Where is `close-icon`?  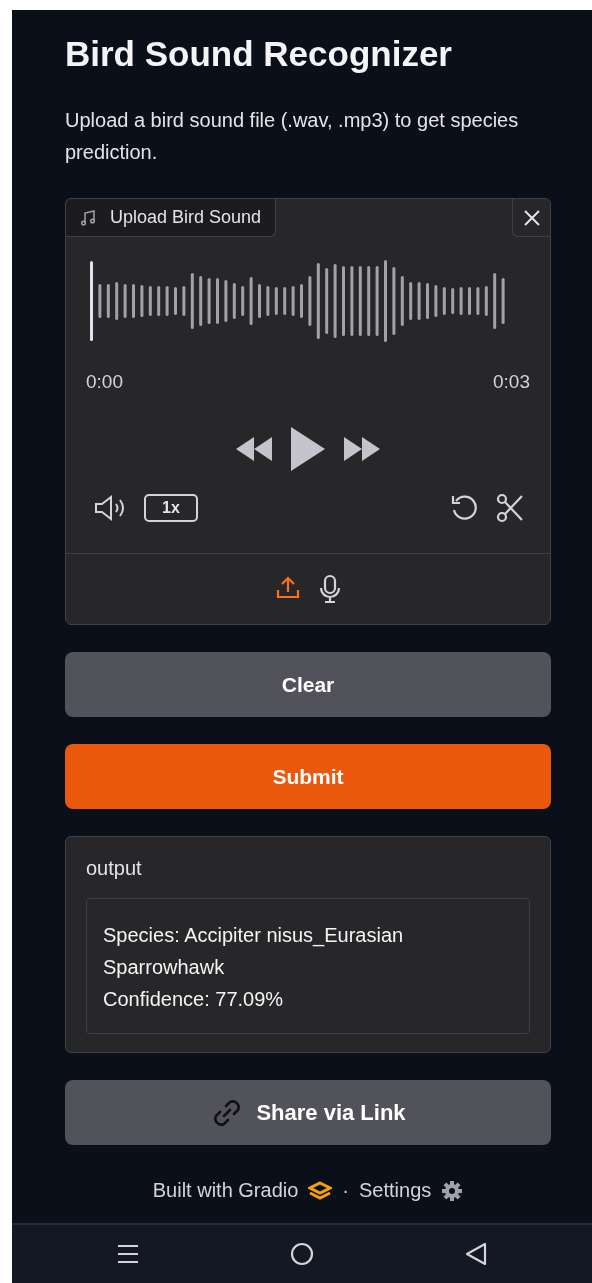 close-icon is located at coordinates (531, 217).